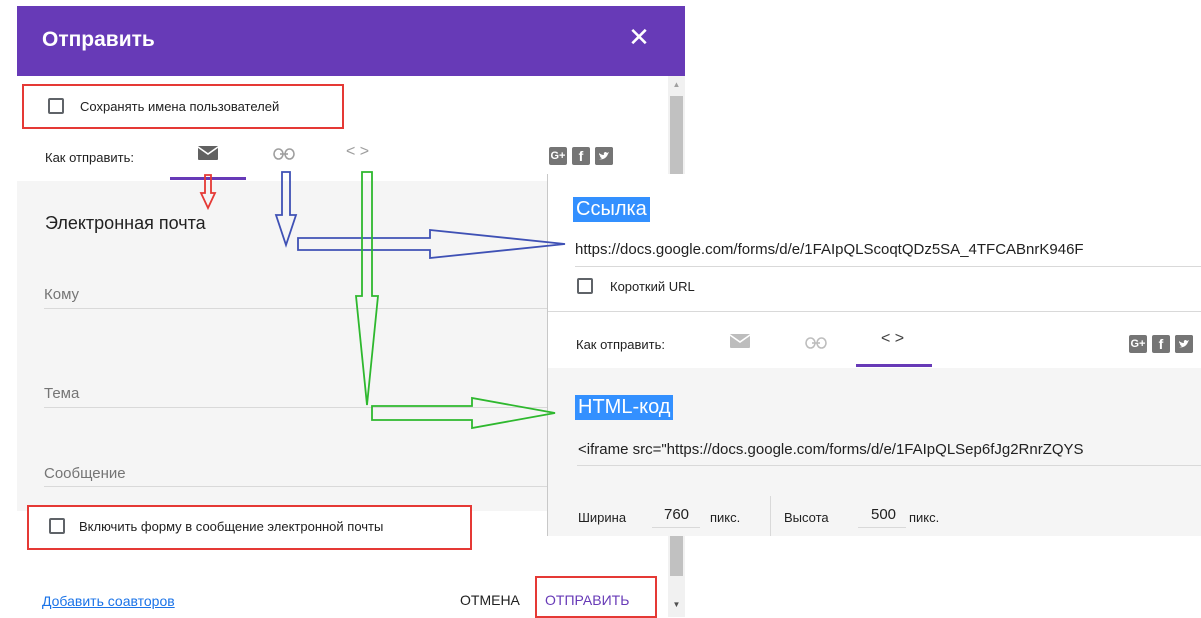 The image size is (1201, 618). I want to click on green-arrow-right, so click(463, 413).